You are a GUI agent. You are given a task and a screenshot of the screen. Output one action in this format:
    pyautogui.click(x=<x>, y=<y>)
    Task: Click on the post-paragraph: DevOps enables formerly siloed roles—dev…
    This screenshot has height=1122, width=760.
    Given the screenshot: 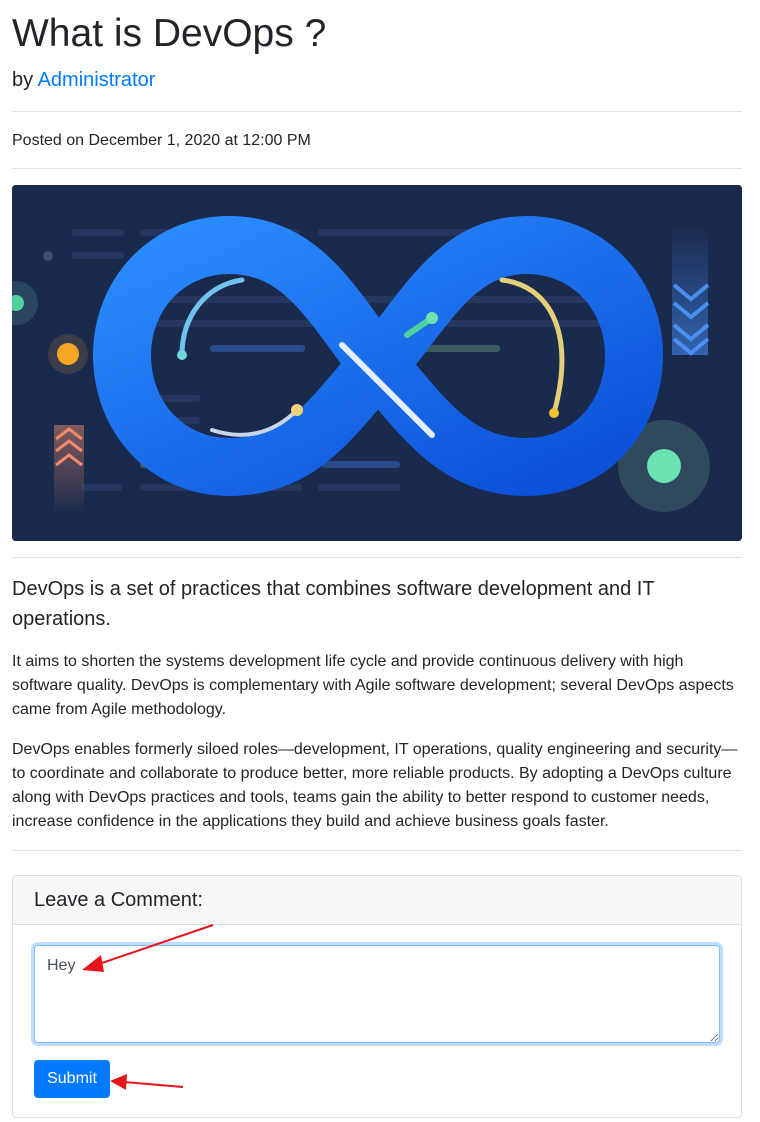 What is the action you would take?
    pyautogui.click(x=375, y=785)
    